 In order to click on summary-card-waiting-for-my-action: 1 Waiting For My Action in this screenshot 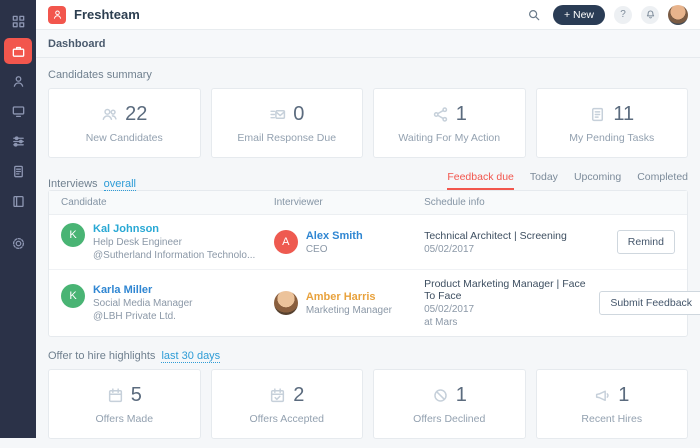, I will do `click(449, 123)`.